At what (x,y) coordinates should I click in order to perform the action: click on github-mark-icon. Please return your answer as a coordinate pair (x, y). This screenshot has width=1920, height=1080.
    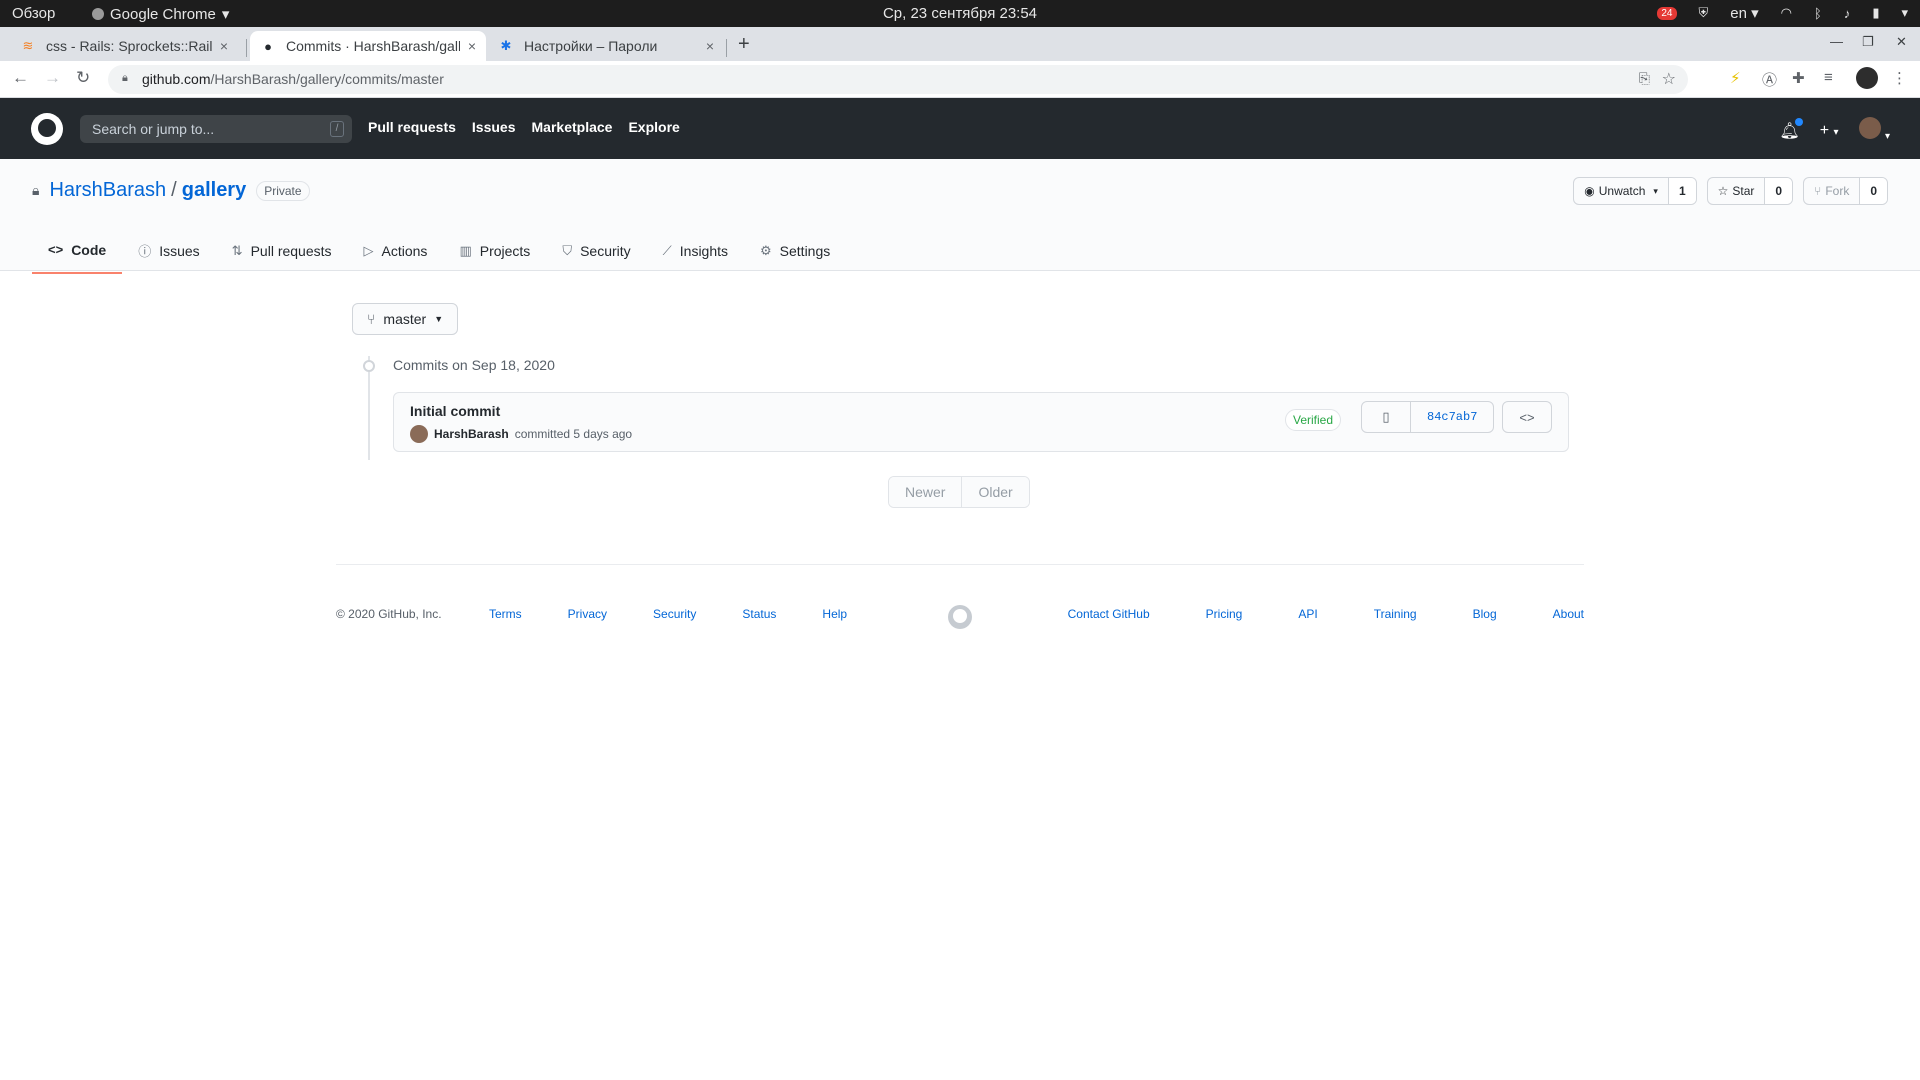
    Looking at the image, I should click on (960, 617).